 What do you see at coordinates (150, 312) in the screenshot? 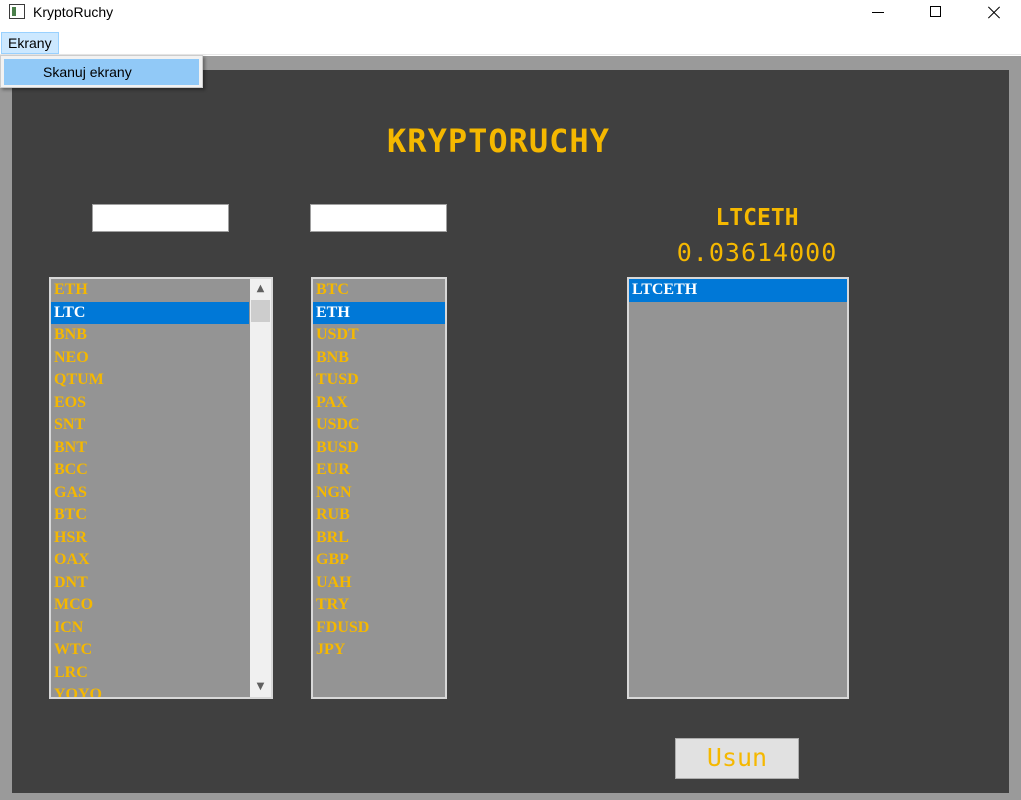
I see `base-list-item: LTC` at bounding box center [150, 312].